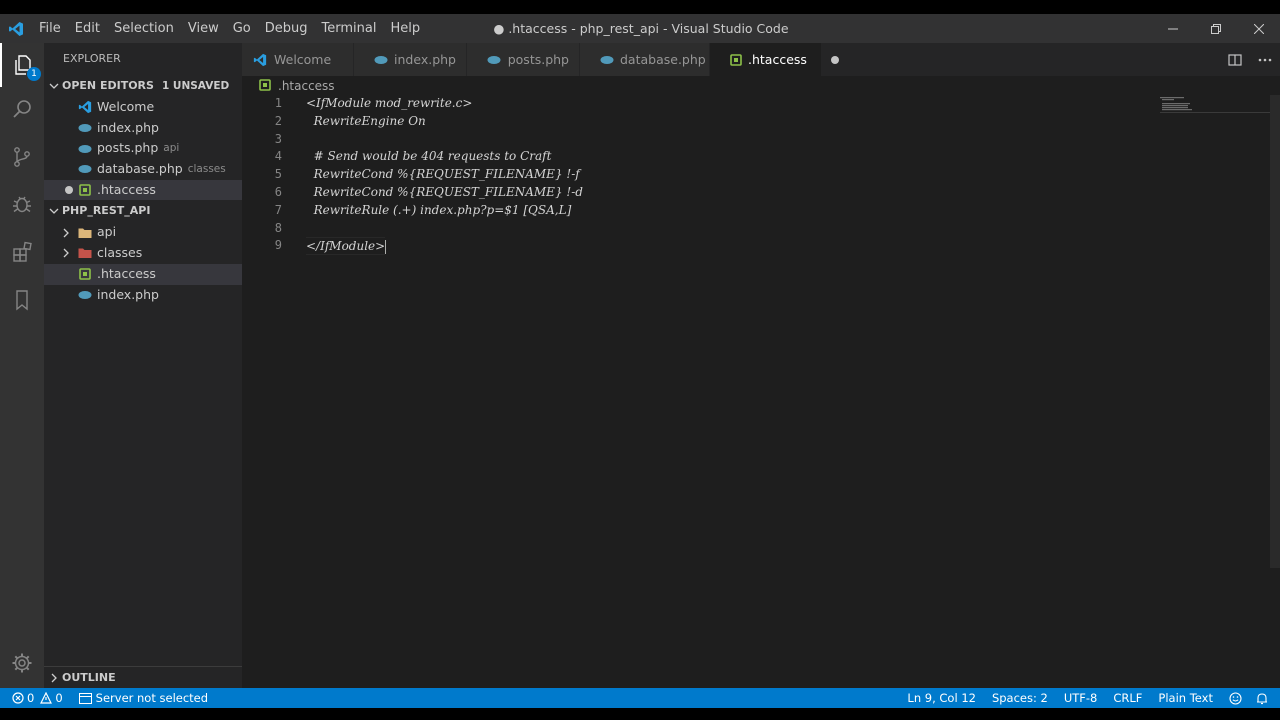 This screenshot has width=1280, height=720. Describe the element at coordinates (69, 233) in the screenshot. I see `chevron-right-icon` at that location.